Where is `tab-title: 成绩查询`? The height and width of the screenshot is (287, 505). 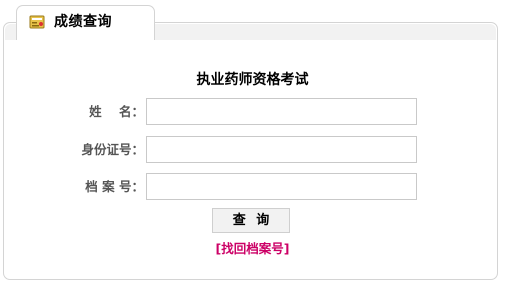
tab-title: 成绩查询 is located at coordinates (83, 22).